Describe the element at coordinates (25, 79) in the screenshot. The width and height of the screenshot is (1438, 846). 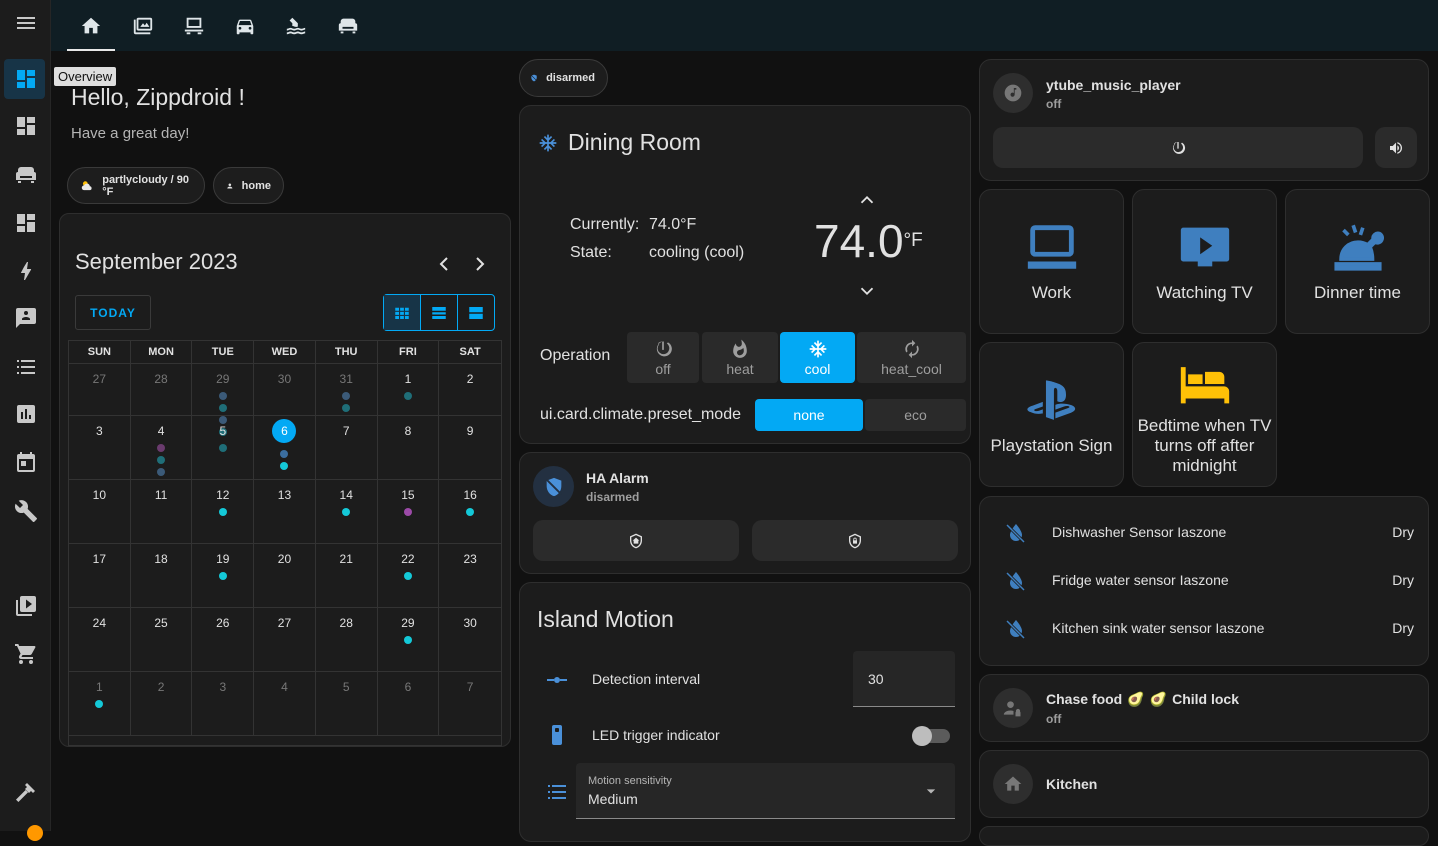
I see `sidebar-item-overview` at that location.